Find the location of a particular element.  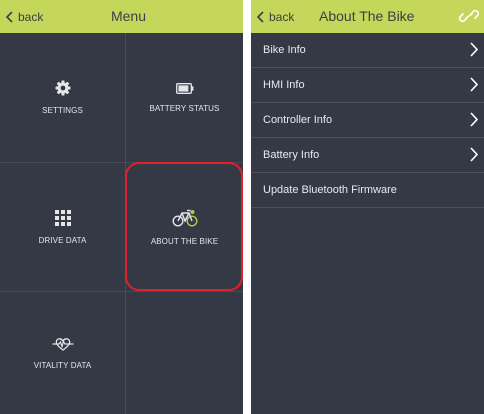

menu-header: back Menu is located at coordinates (121, 16).